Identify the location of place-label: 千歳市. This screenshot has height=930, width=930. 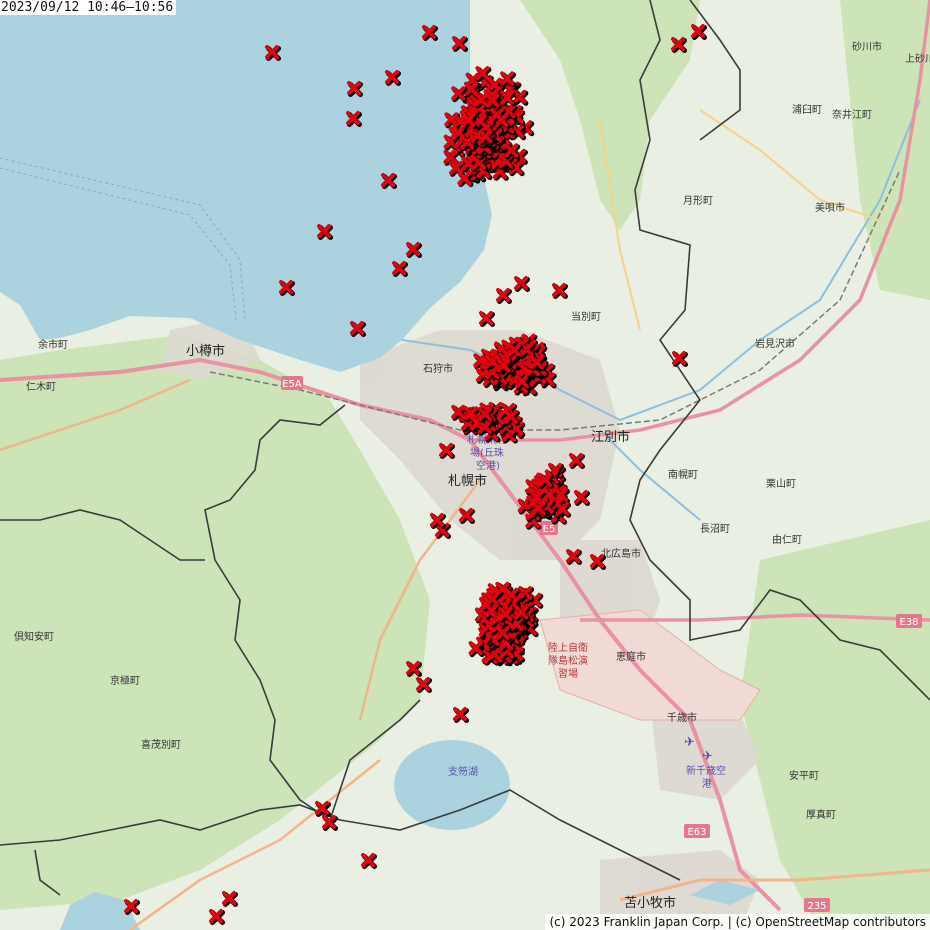
(682, 717).